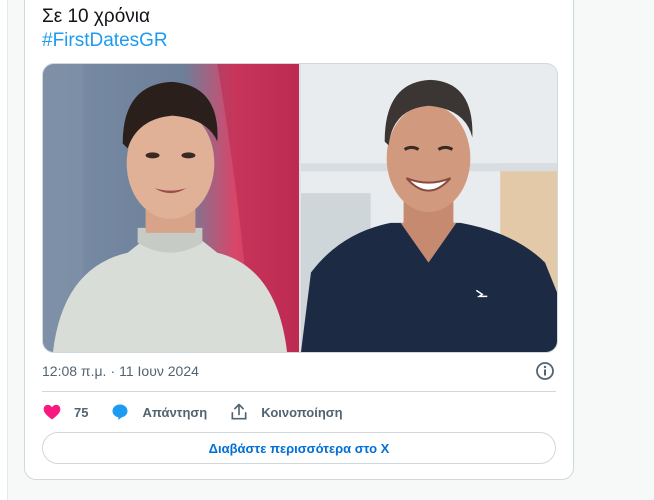 This screenshot has height=500, width=654. I want to click on info-icon, so click(545, 371).